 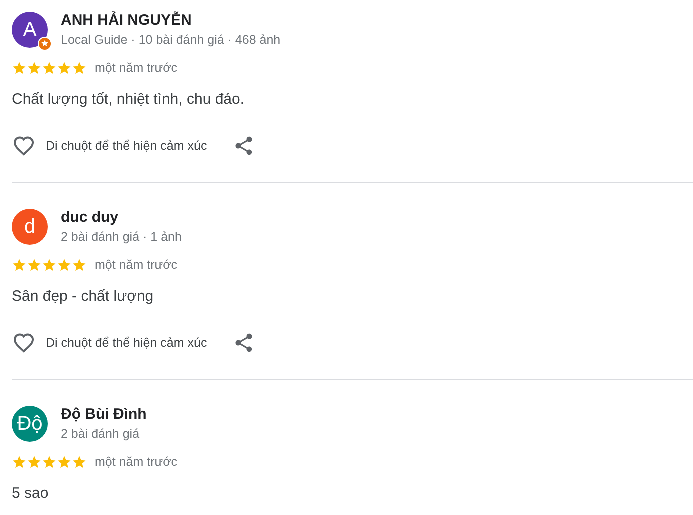 What do you see at coordinates (83, 297) in the screenshot?
I see `review-text: Sân đẹp - chất lượng` at bounding box center [83, 297].